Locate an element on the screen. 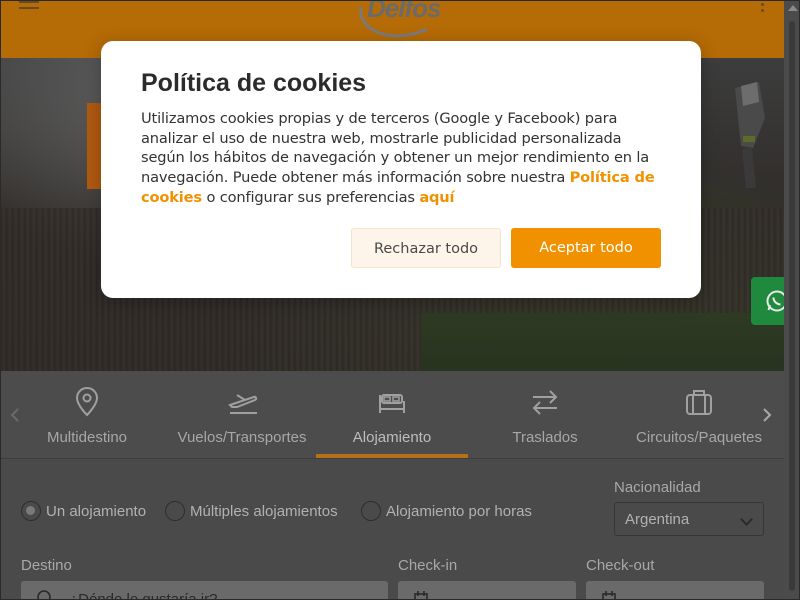  nav-item-vuelos: Vuelos/Transportes is located at coordinates (242, 415).